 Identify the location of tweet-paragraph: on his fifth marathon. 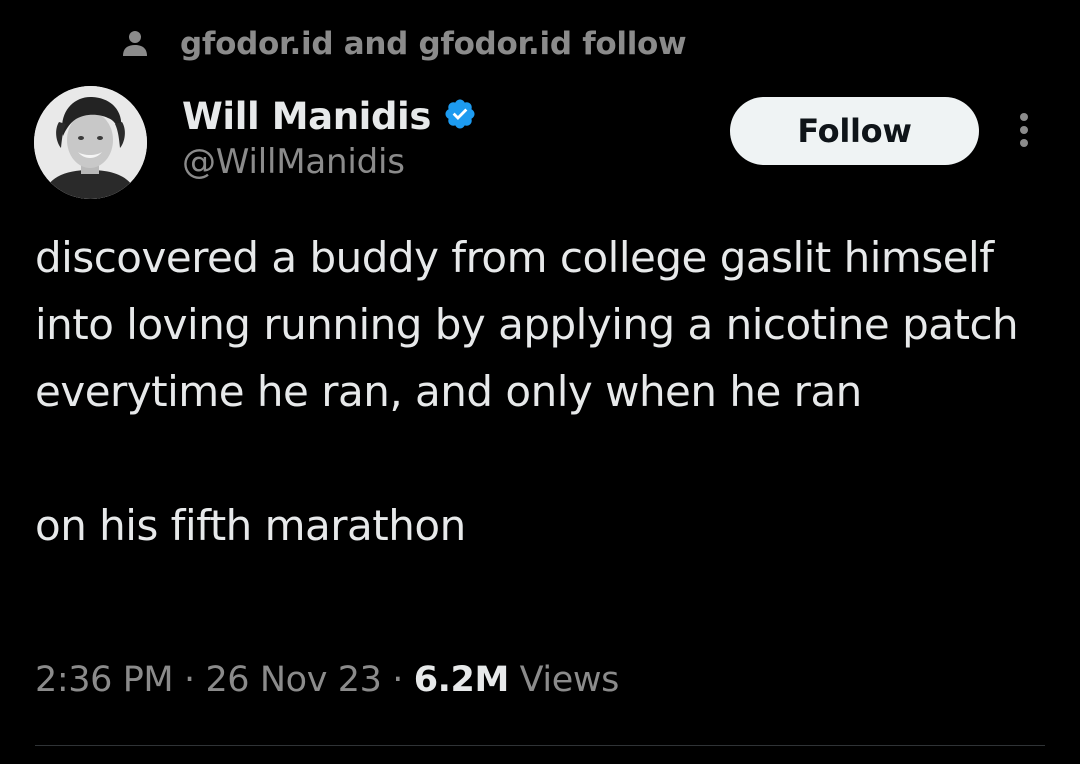
(250, 525).